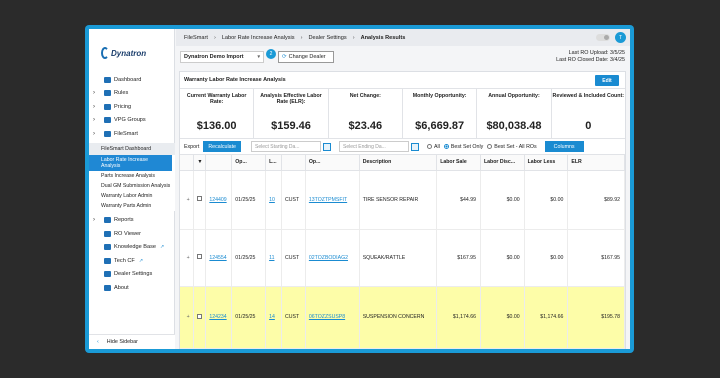 This screenshot has width=720, height=378. What do you see at coordinates (258, 38) in the screenshot?
I see `breadcrumb-item: Labor Rate Increase Analysis` at bounding box center [258, 38].